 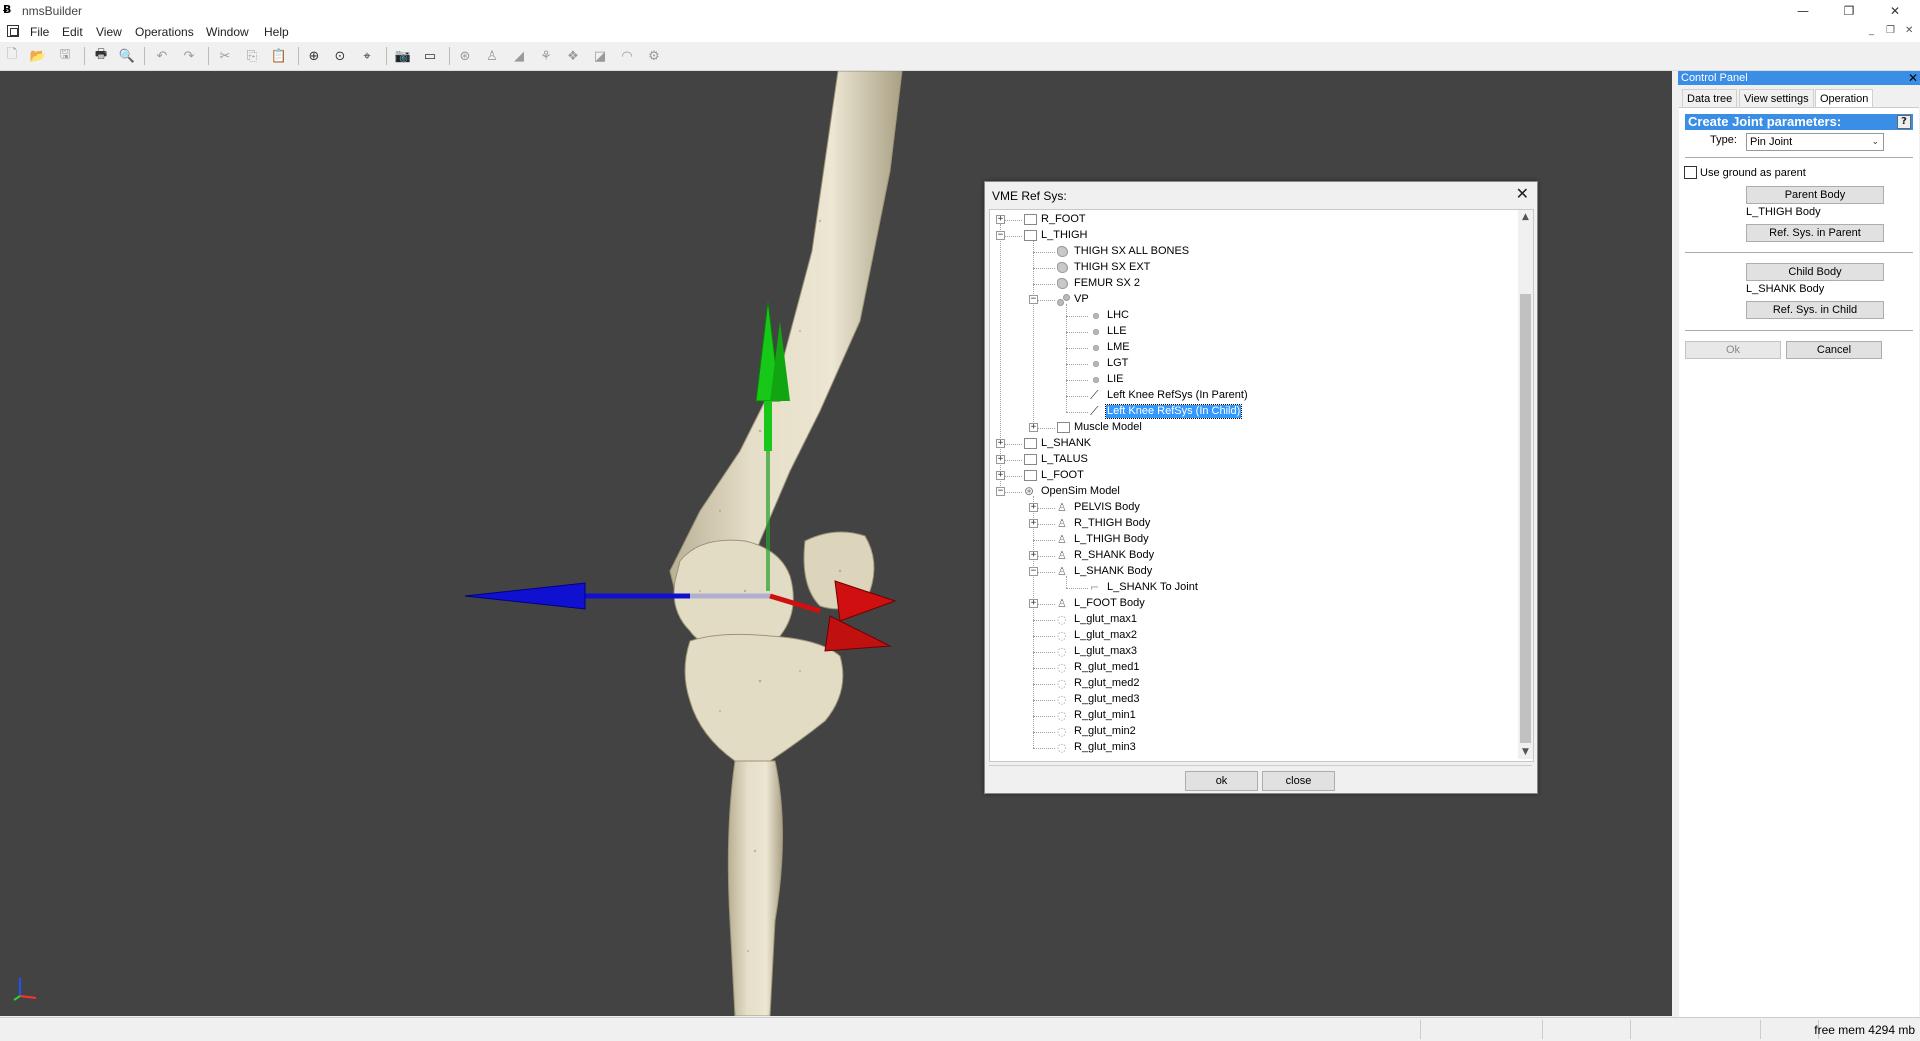 What do you see at coordinates (430, 56) in the screenshot?
I see `render-view-icon: ▭` at bounding box center [430, 56].